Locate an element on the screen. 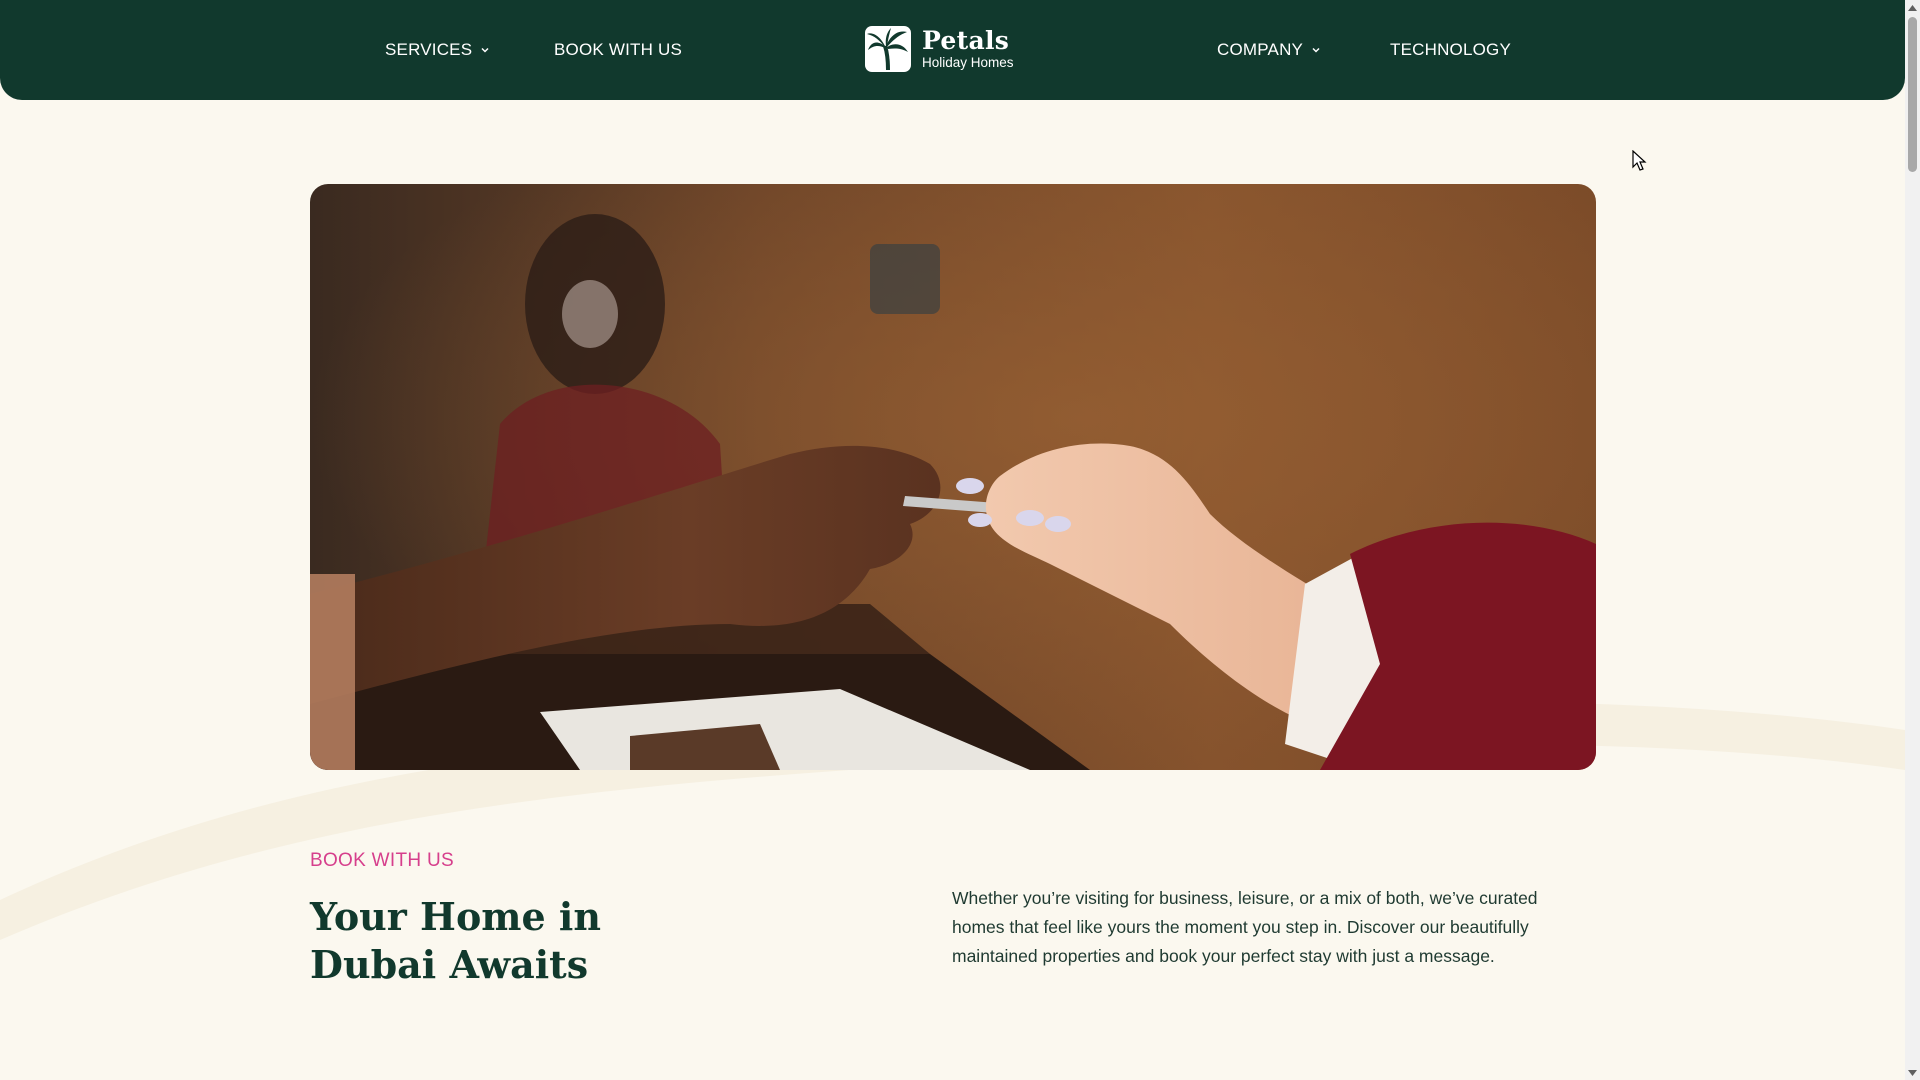 The height and width of the screenshot is (1080, 1920). scrollbar-thumb is located at coordinates (1912, 94).